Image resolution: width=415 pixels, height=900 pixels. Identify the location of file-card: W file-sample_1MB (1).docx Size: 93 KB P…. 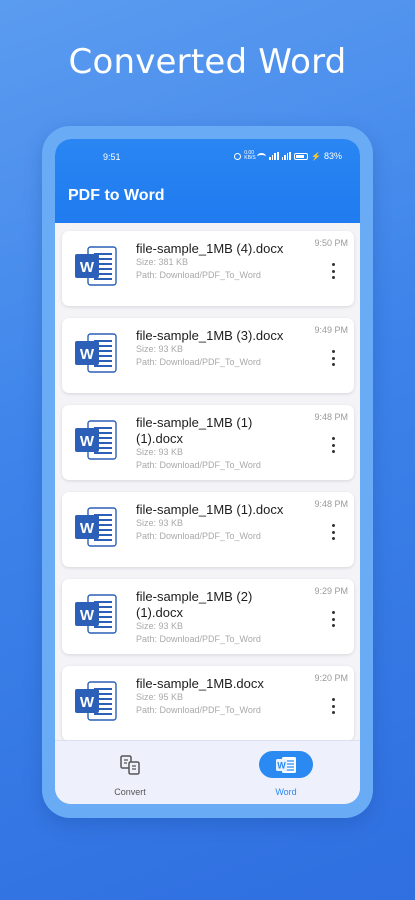
(208, 529).